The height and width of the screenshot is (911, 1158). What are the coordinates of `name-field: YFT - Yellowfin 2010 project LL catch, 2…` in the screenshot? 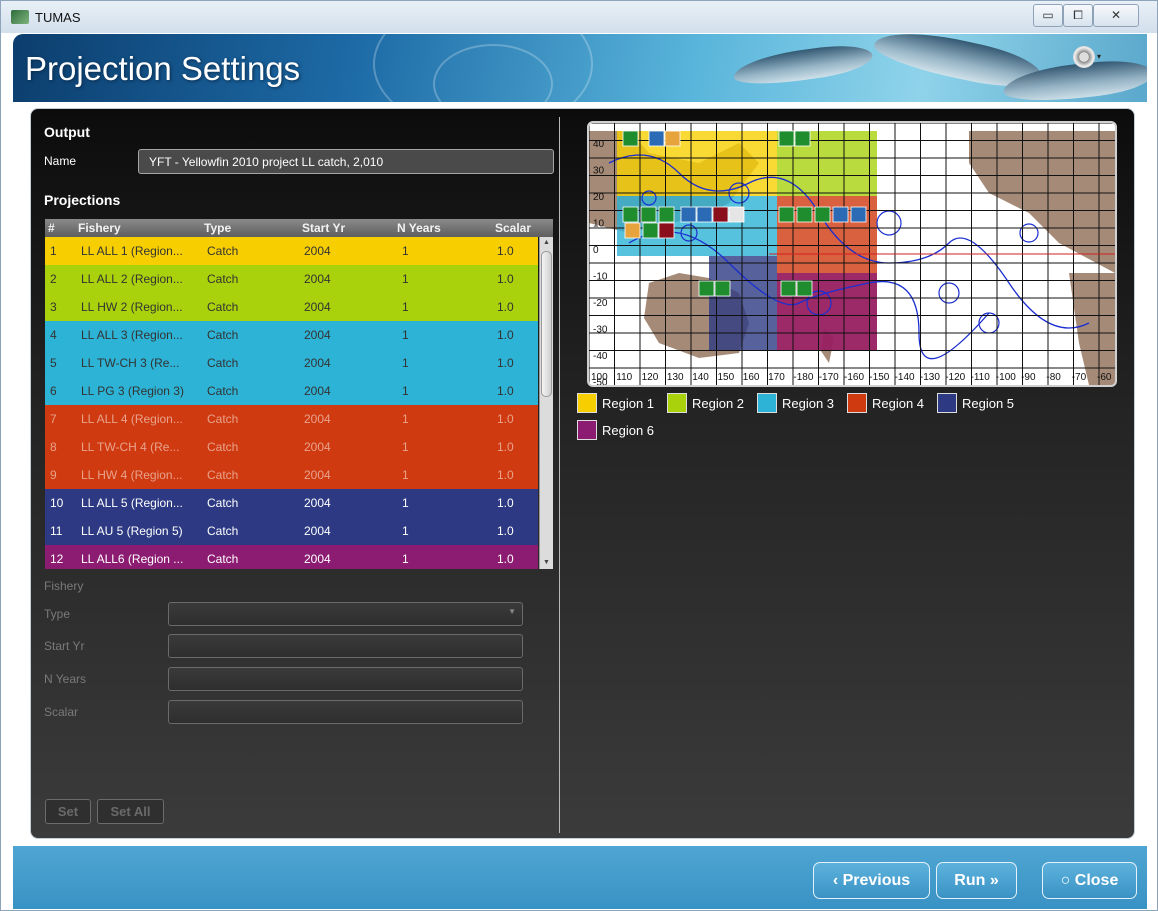 It's located at (346, 161).